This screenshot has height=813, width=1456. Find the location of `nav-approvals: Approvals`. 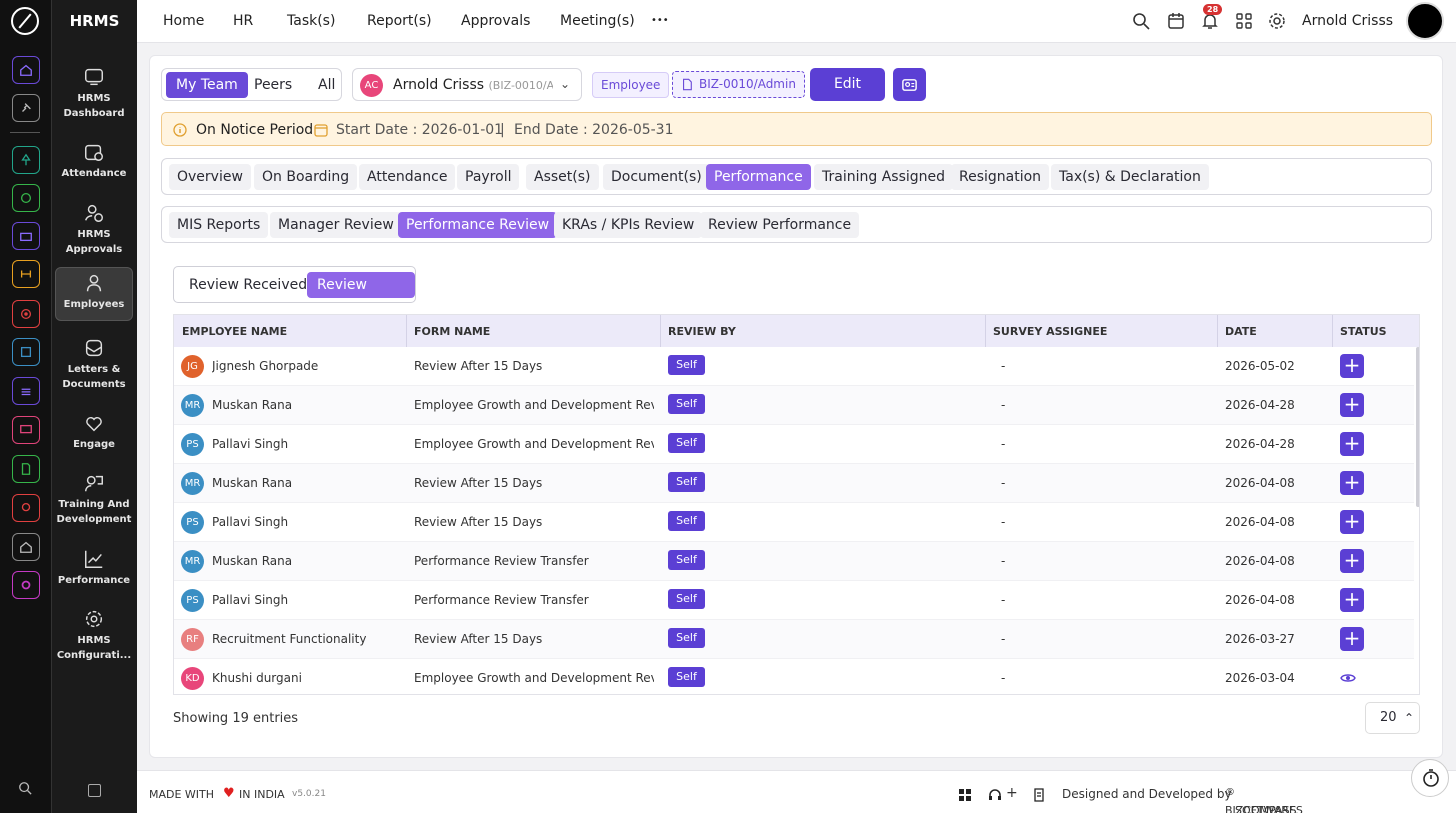

nav-approvals: Approvals is located at coordinates (495, 21).